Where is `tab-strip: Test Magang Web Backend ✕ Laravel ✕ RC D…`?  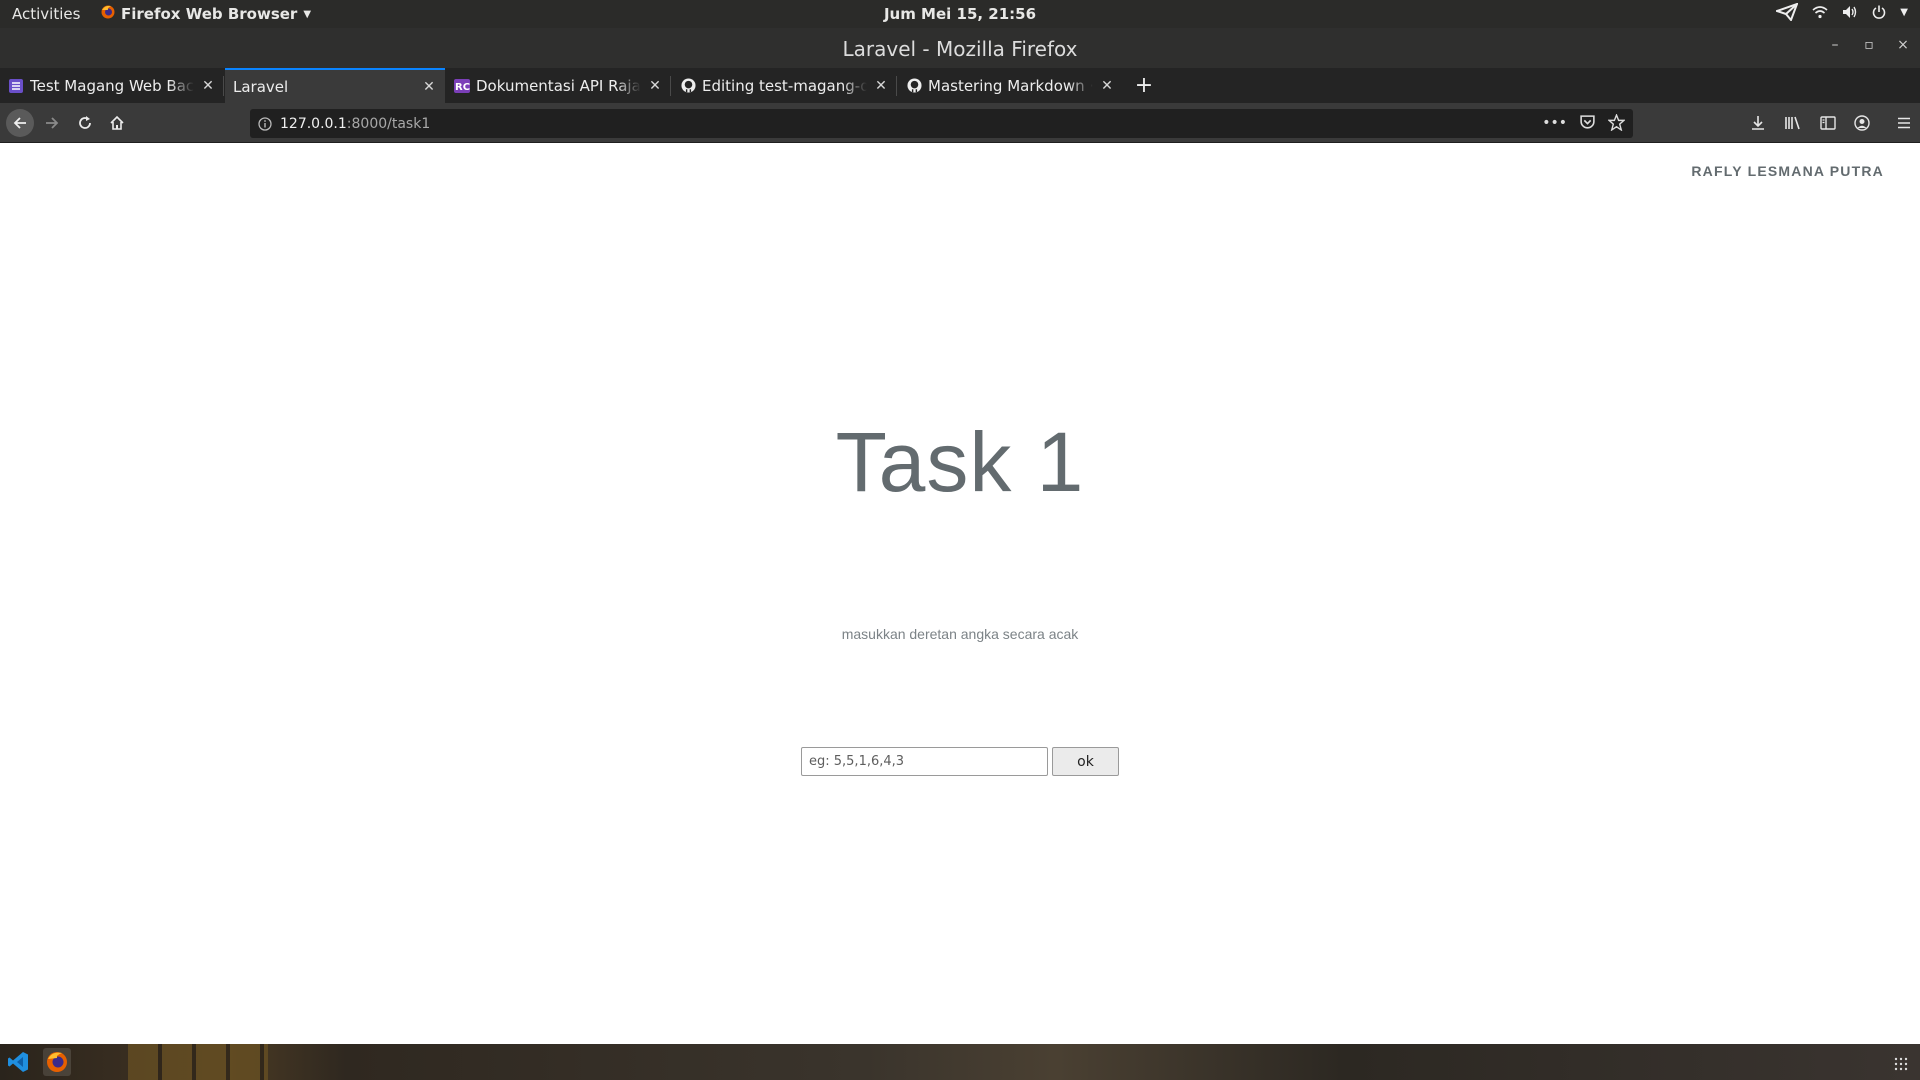
tab-strip: Test Magang Web Backend ✕ Laravel ✕ RC D… is located at coordinates (960, 85).